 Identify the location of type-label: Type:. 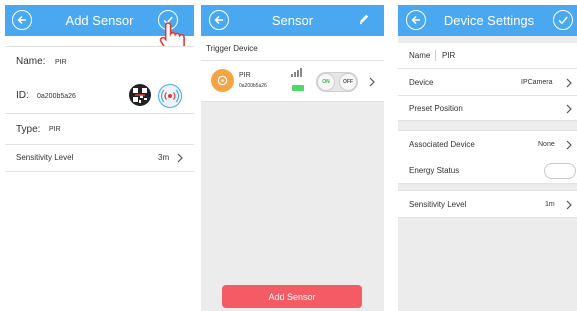
(28, 129).